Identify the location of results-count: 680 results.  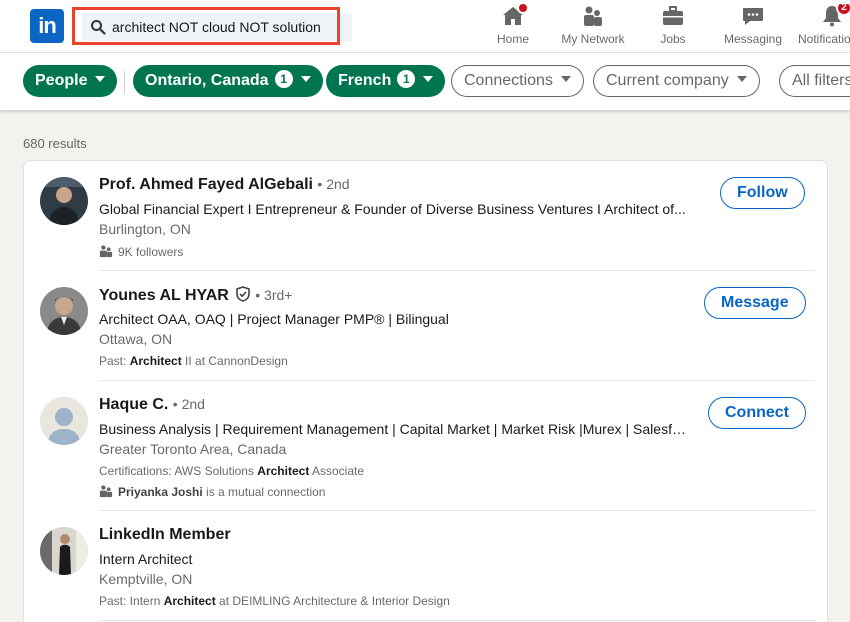
(55, 143).